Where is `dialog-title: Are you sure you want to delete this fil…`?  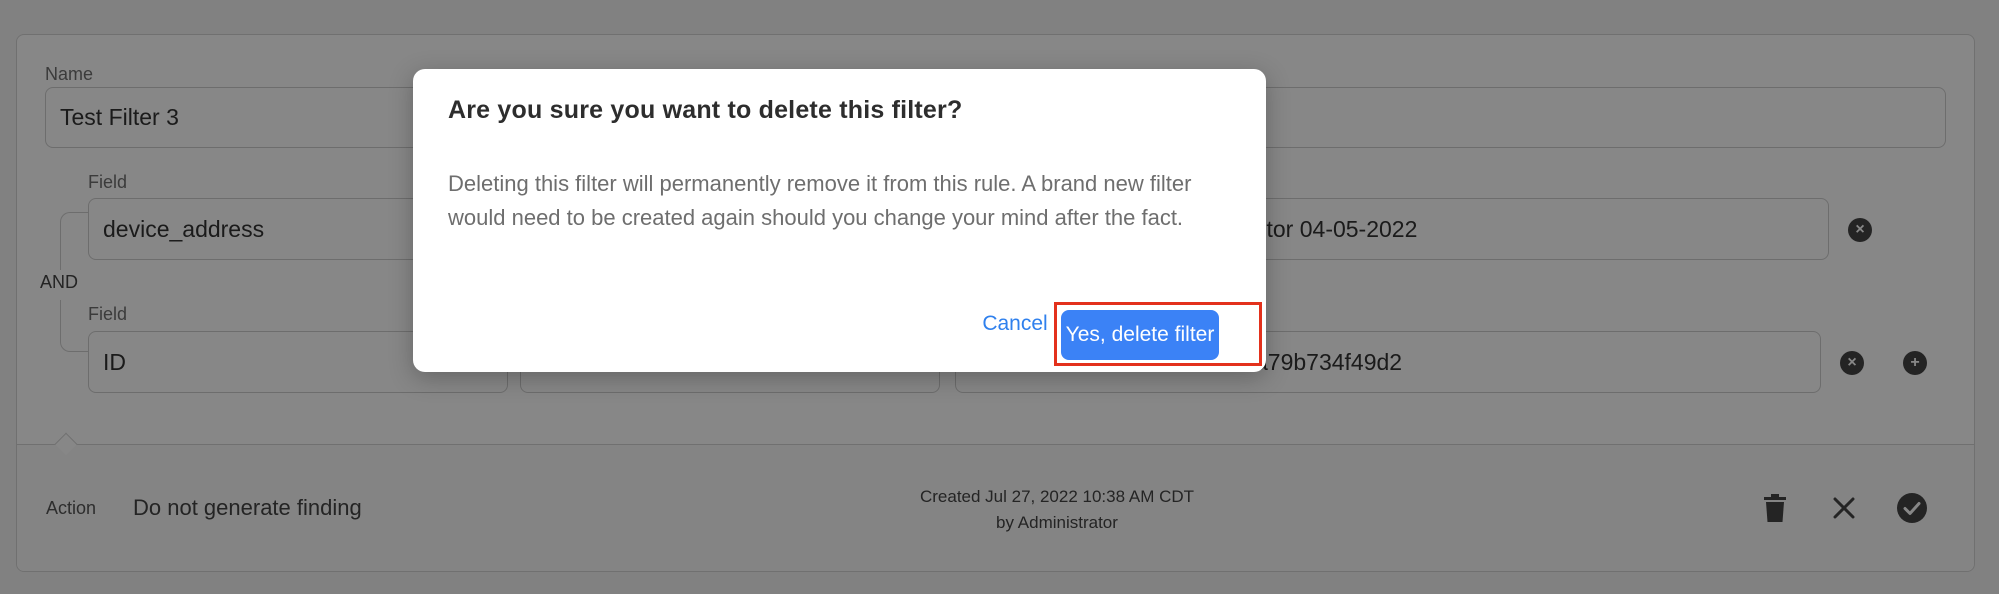 dialog-title: Are you sure you want to delete this fil… is located at coordinates (705, 110).